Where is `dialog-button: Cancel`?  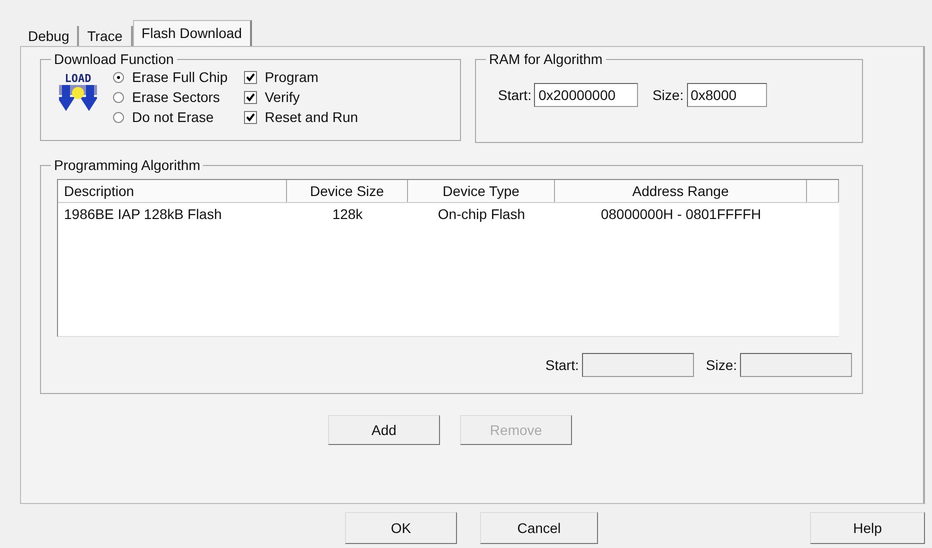
dialog-button: Cancel is located at coordinates (539, 528).